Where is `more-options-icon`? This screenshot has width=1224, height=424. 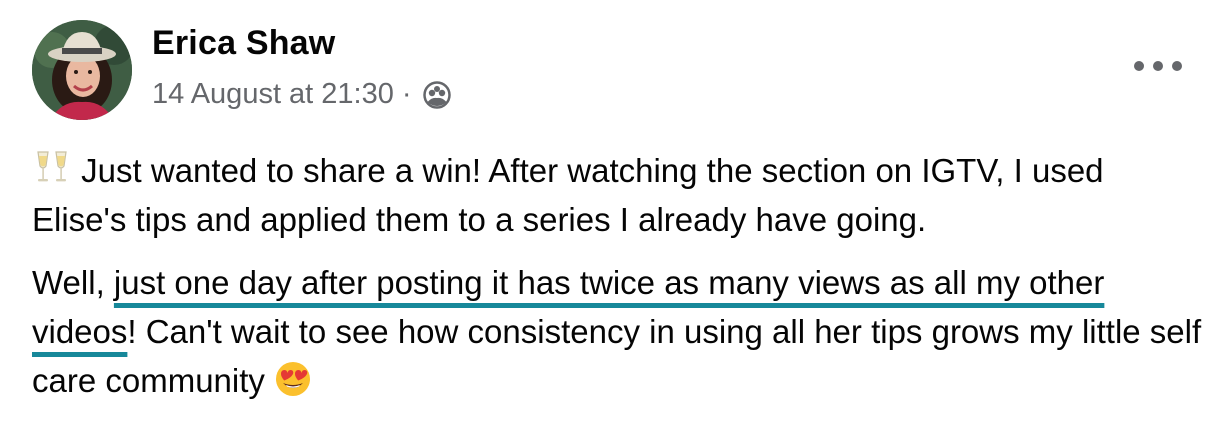
more-options-icon is located at coordinates (1158, 66).